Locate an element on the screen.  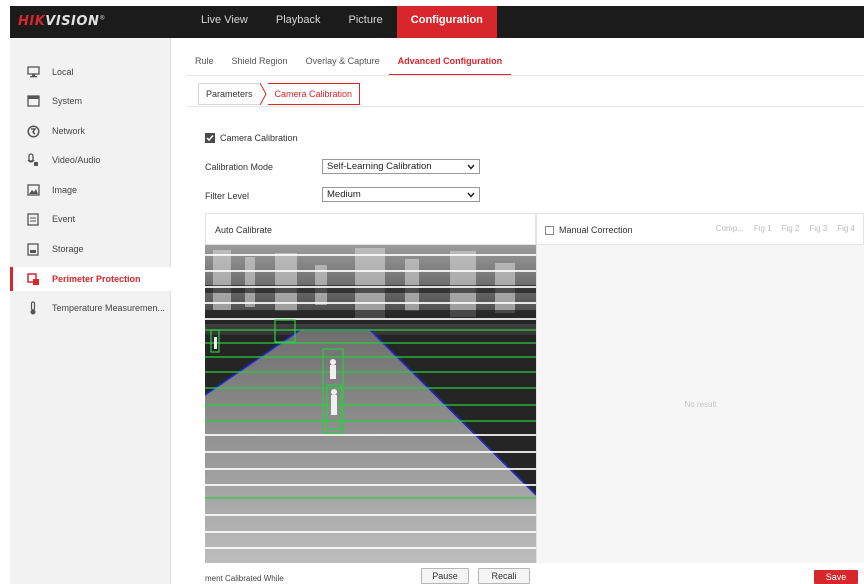
camera-calibration-checkbox is located at coordinates (210, 138).